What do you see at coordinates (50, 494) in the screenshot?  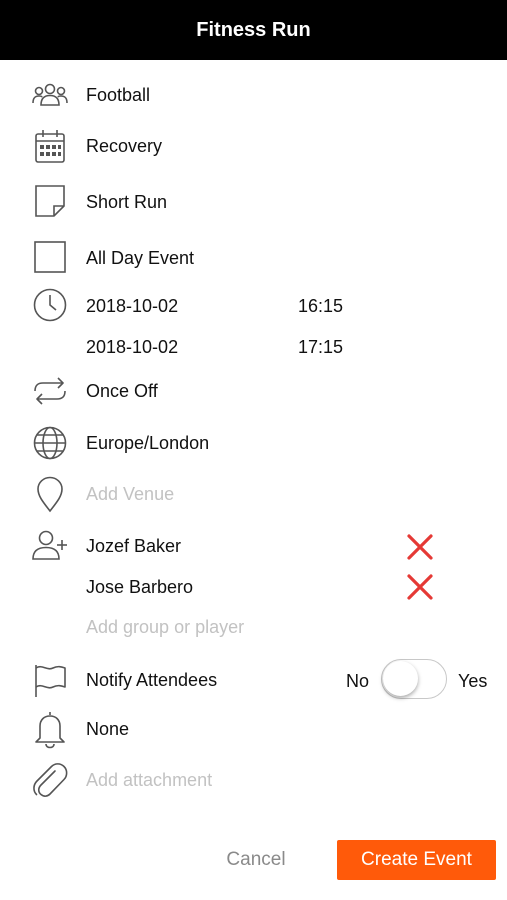 I see `location-pin-icon` at bounding box center [50, 494].